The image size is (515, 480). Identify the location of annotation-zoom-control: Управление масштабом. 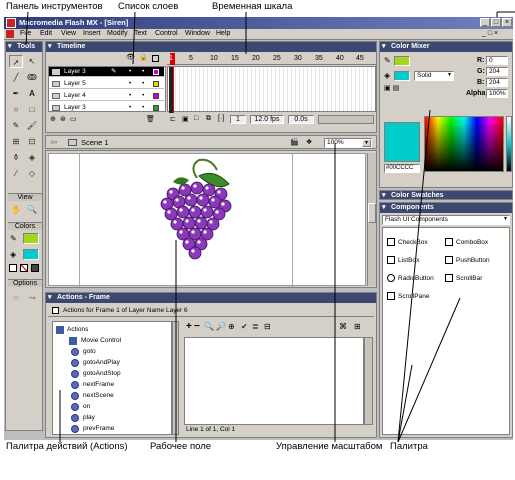
(329, 446).